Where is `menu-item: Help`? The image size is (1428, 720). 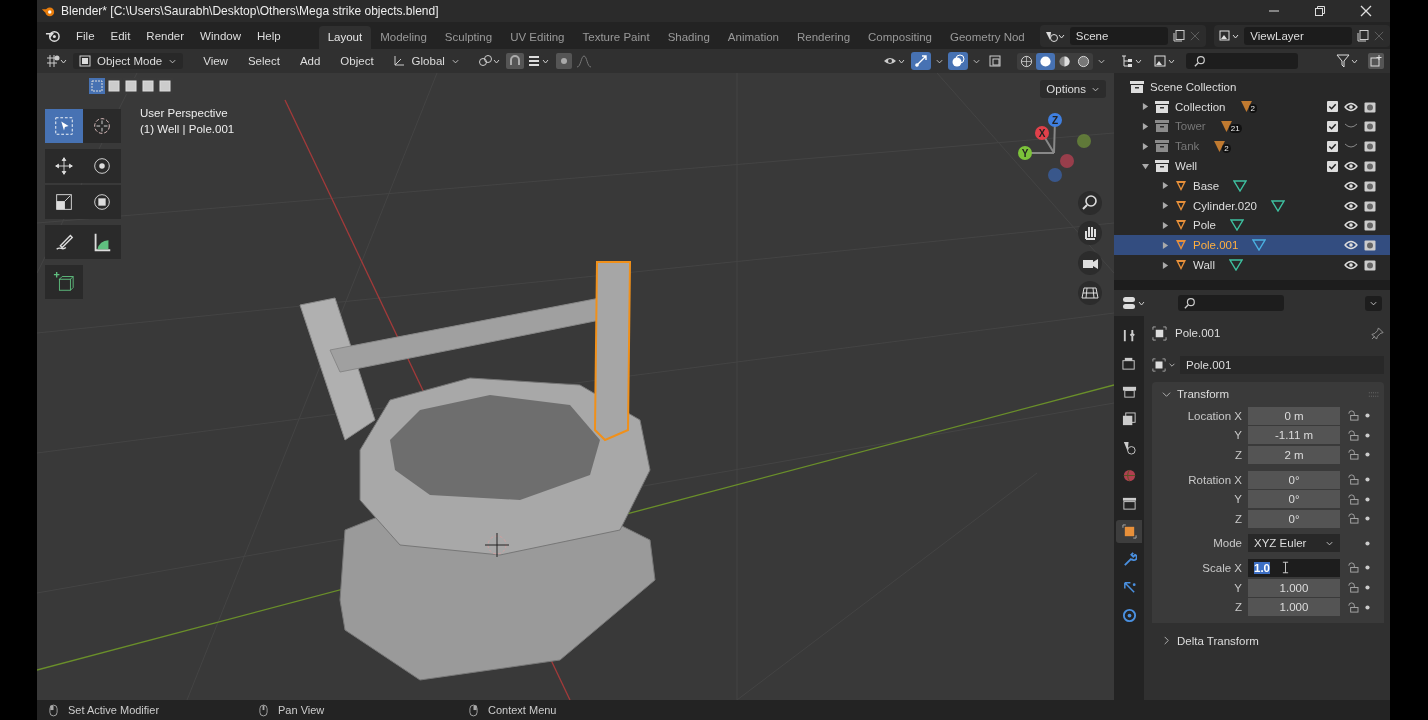
menu-item: Help is located at coordinates (269, 35).